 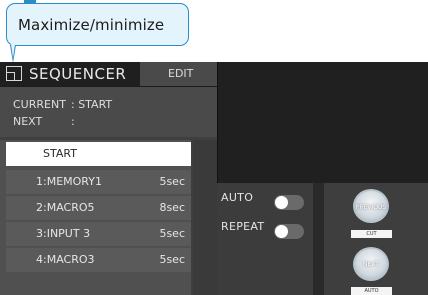 What do you see at coordinates (28, 121) in the screenshot?
I see `next-label: NEXT` at bounding box center [28, 121].